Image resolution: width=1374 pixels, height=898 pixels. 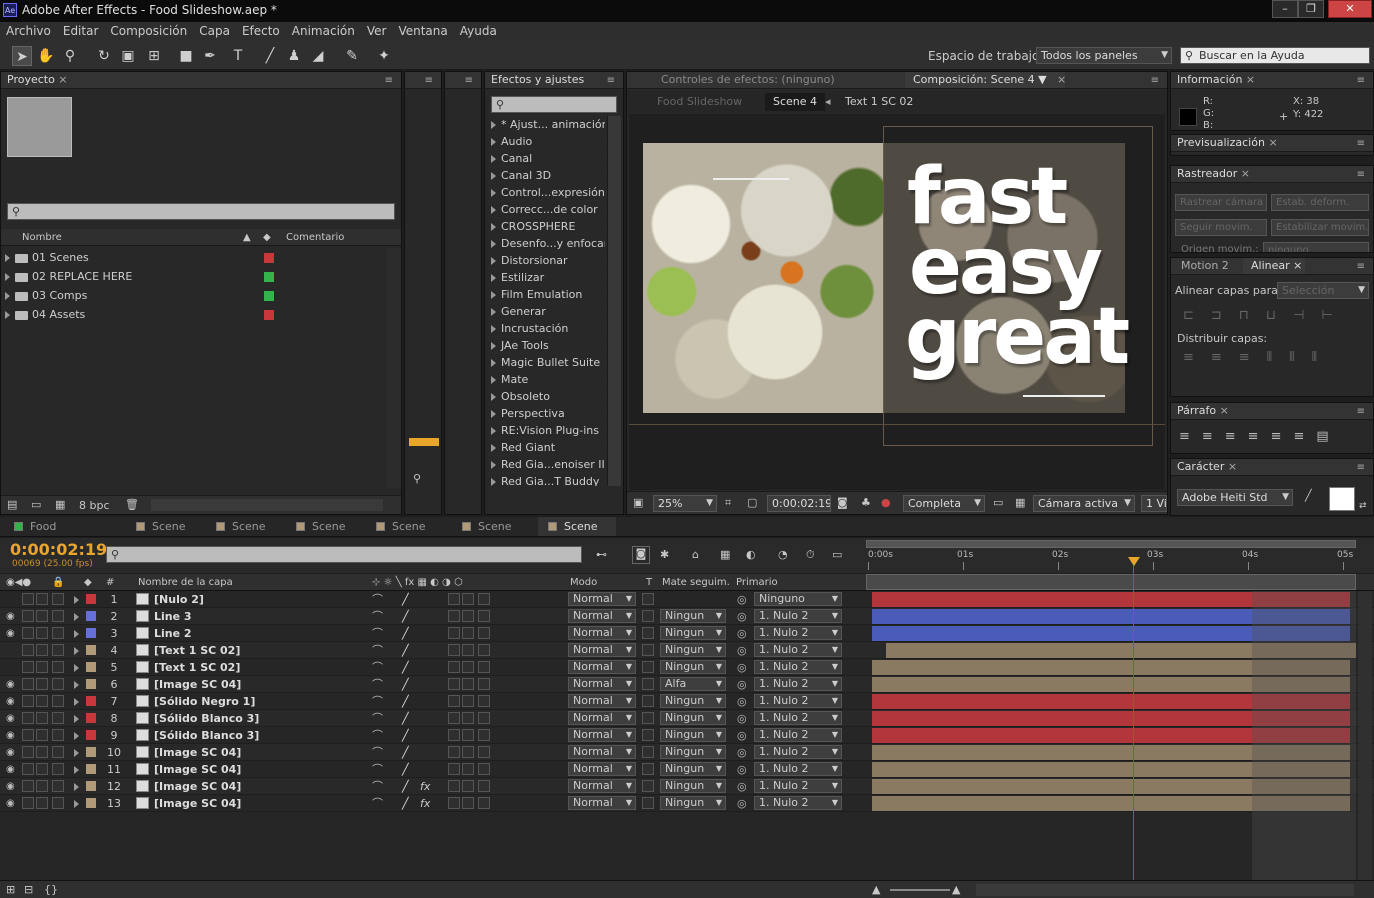 I want to click on region-of-interest-icon: ▭, so click(x=998, y=502).